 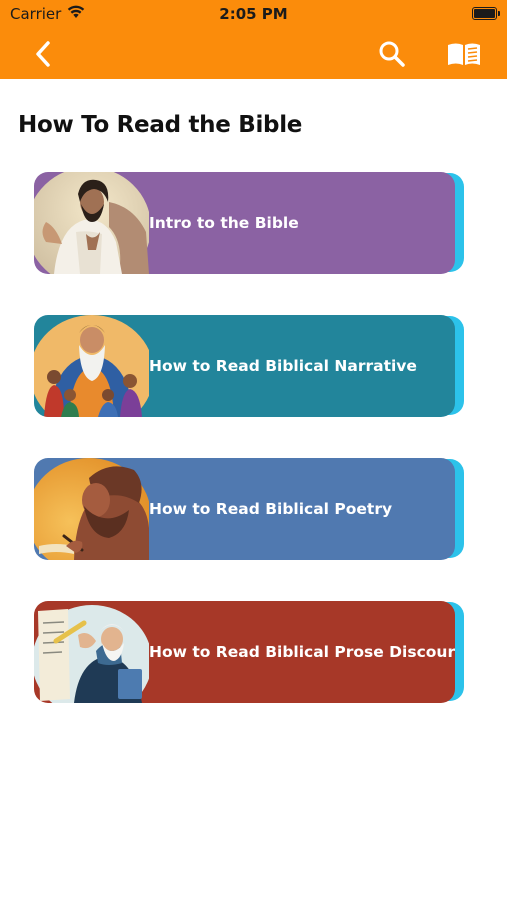 I want to click on card-label: How to Read Biblical Narrative, so click(x=283, y=366).